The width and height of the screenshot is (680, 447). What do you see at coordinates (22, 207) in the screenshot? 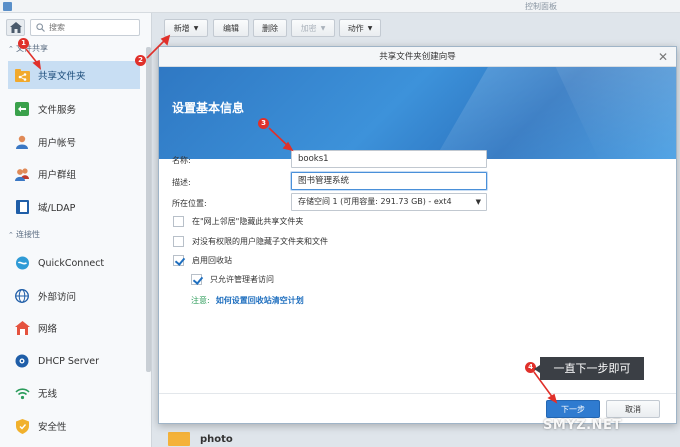
I see `domain-ldap-icon` at bounding box center [22, 207].